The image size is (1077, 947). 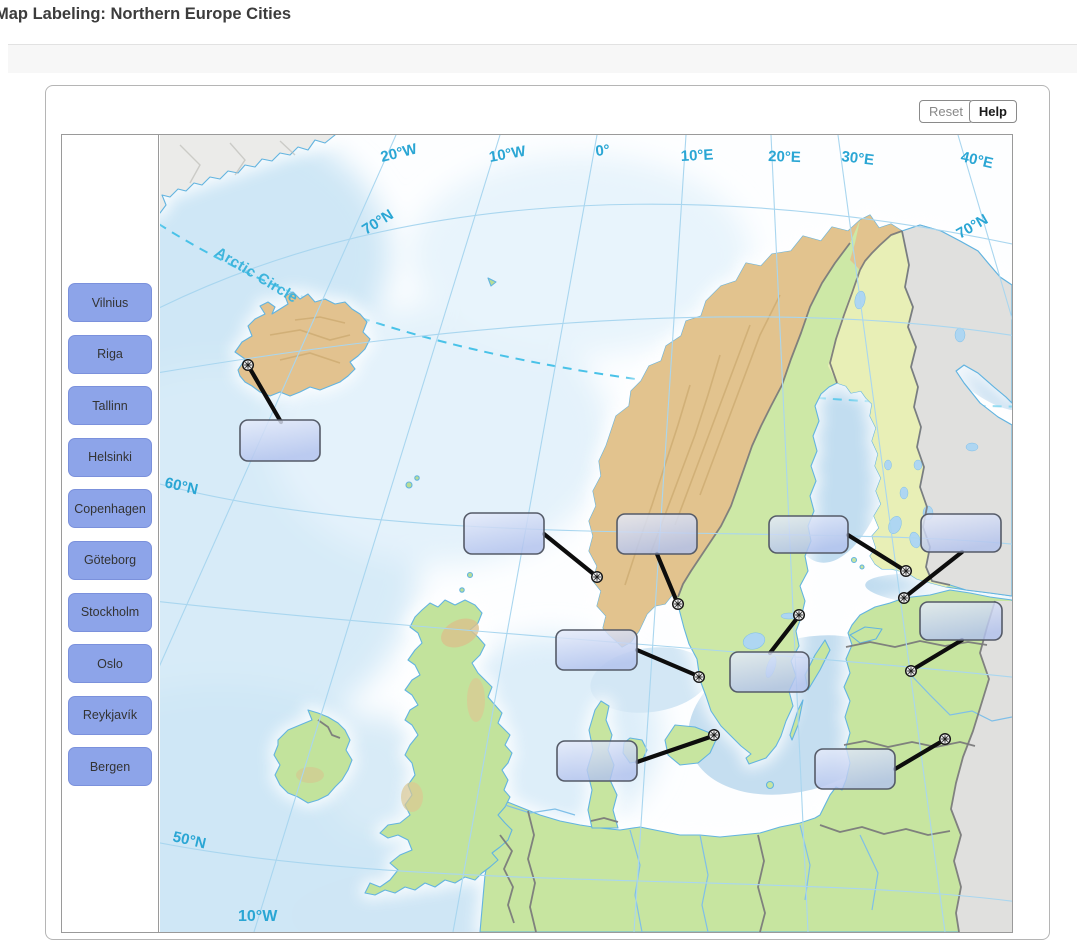 I want to click on city-button-10: Bergen, so click(x=110, y=767).